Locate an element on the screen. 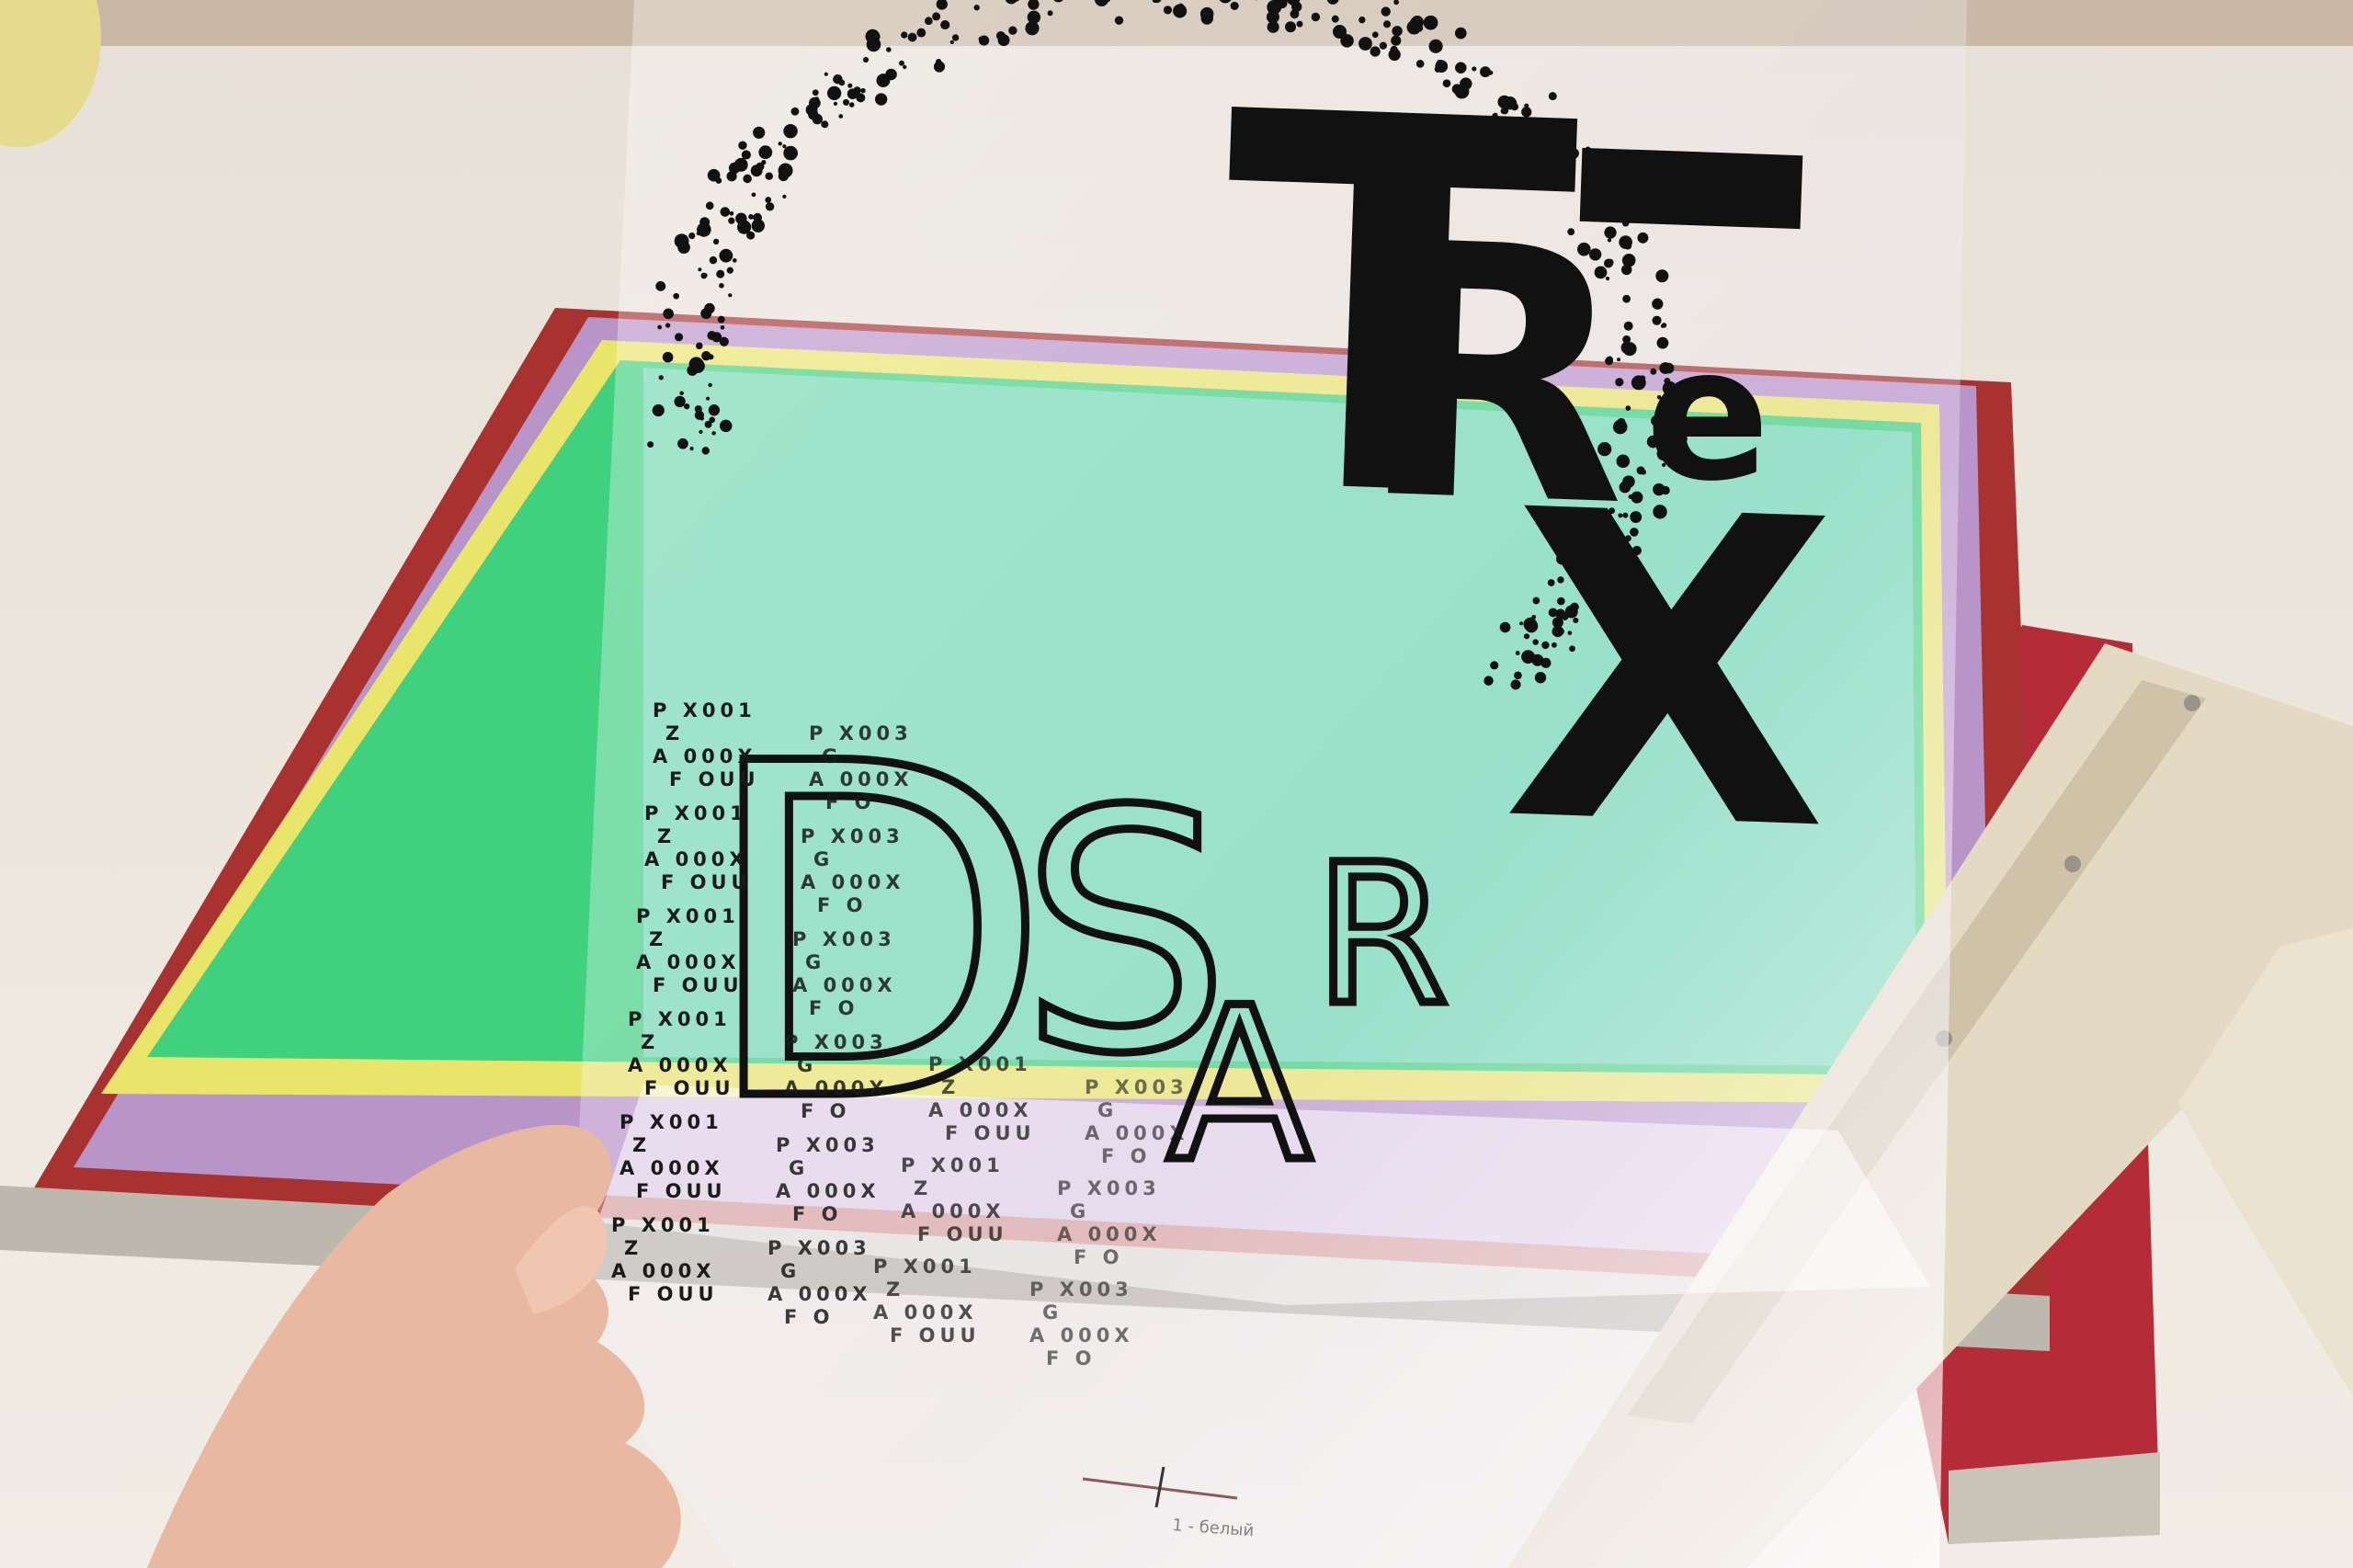  outline-letter-a: A is located at coordinates (1239, 1086).